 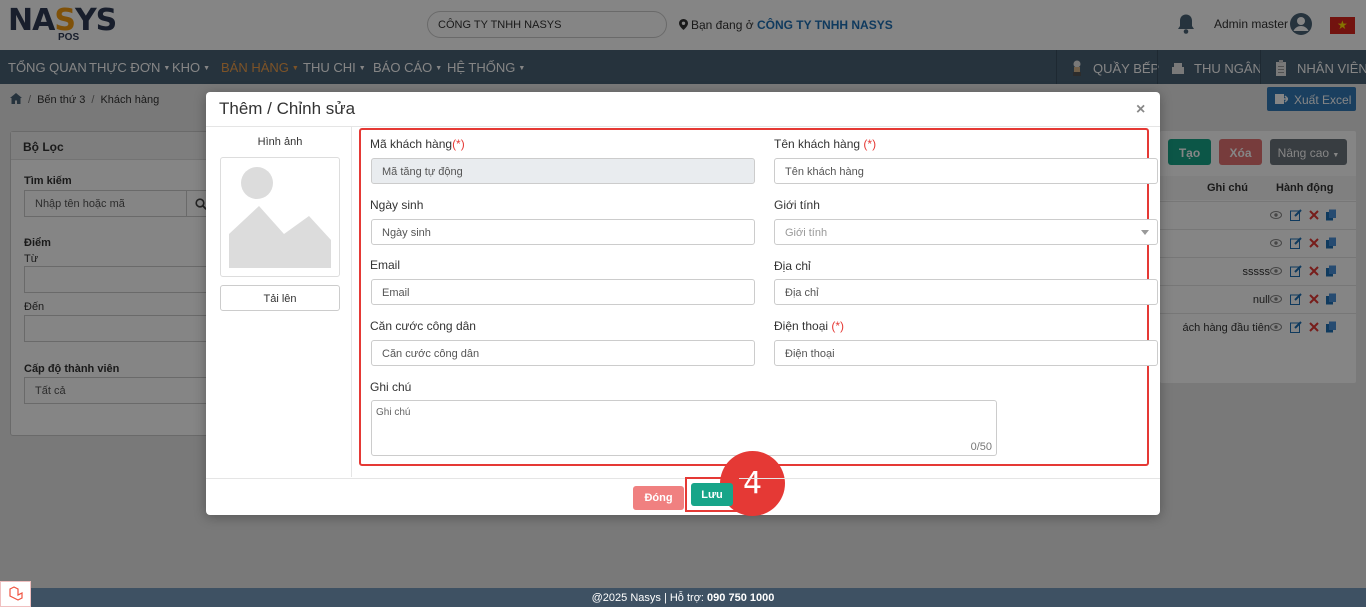 What do you see at coordinates (647, 598) in the screenshot?
I see `footer-text: @2025 Nasys | Hỗ trợ:` at bounding box center [647, 598].